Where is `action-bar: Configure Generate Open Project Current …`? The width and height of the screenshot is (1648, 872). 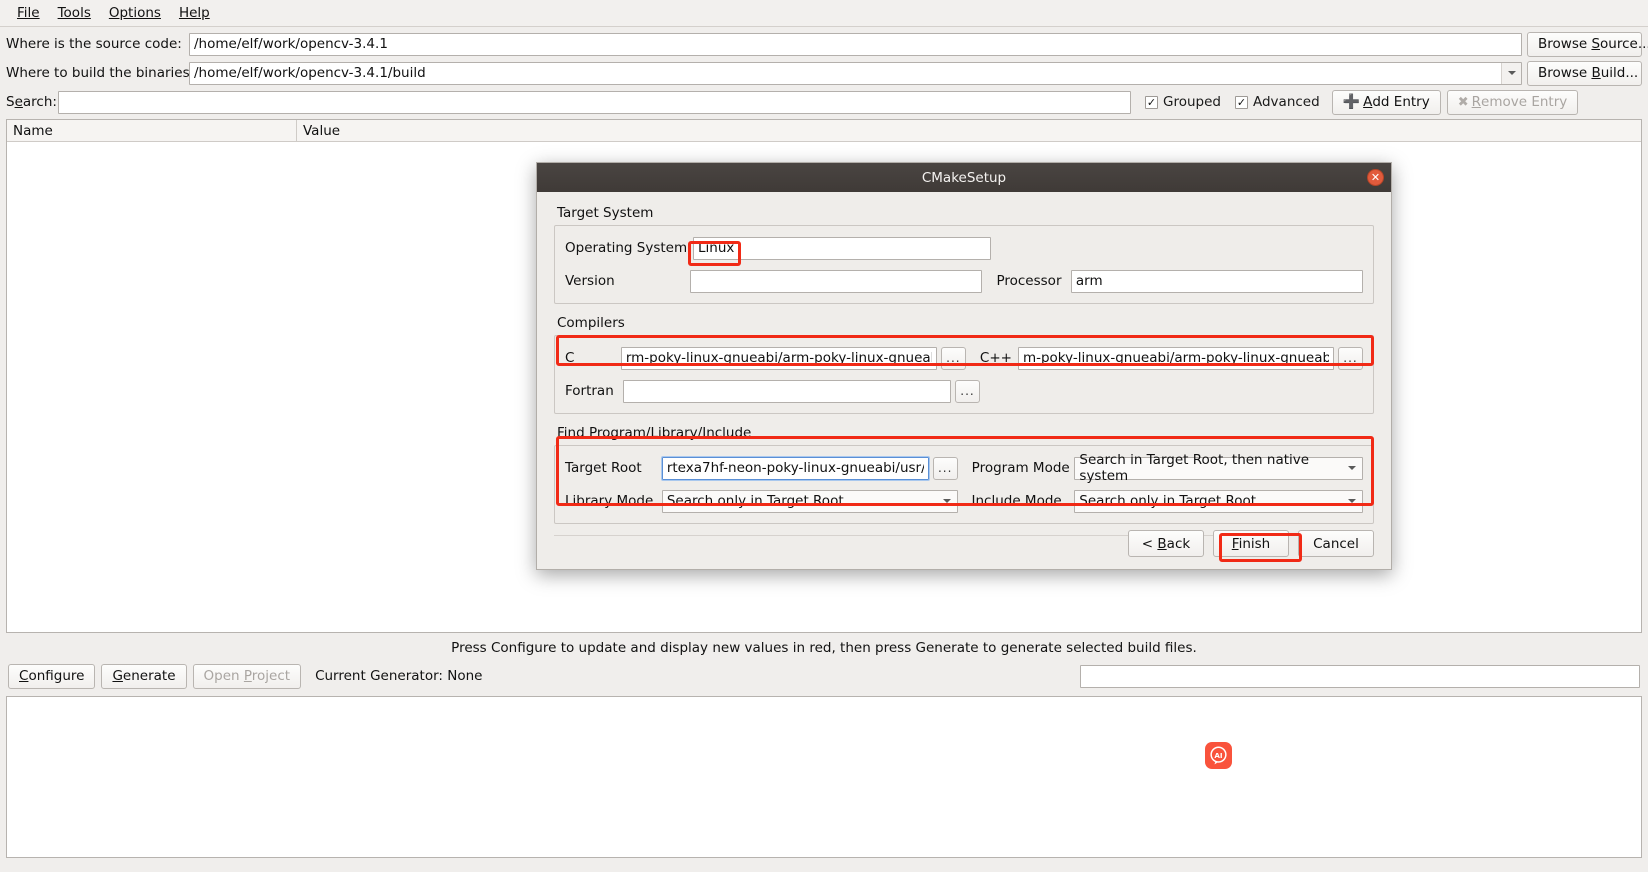 action-bar: Configure Generate Open Project Current … is located at coordinates (824, 676).